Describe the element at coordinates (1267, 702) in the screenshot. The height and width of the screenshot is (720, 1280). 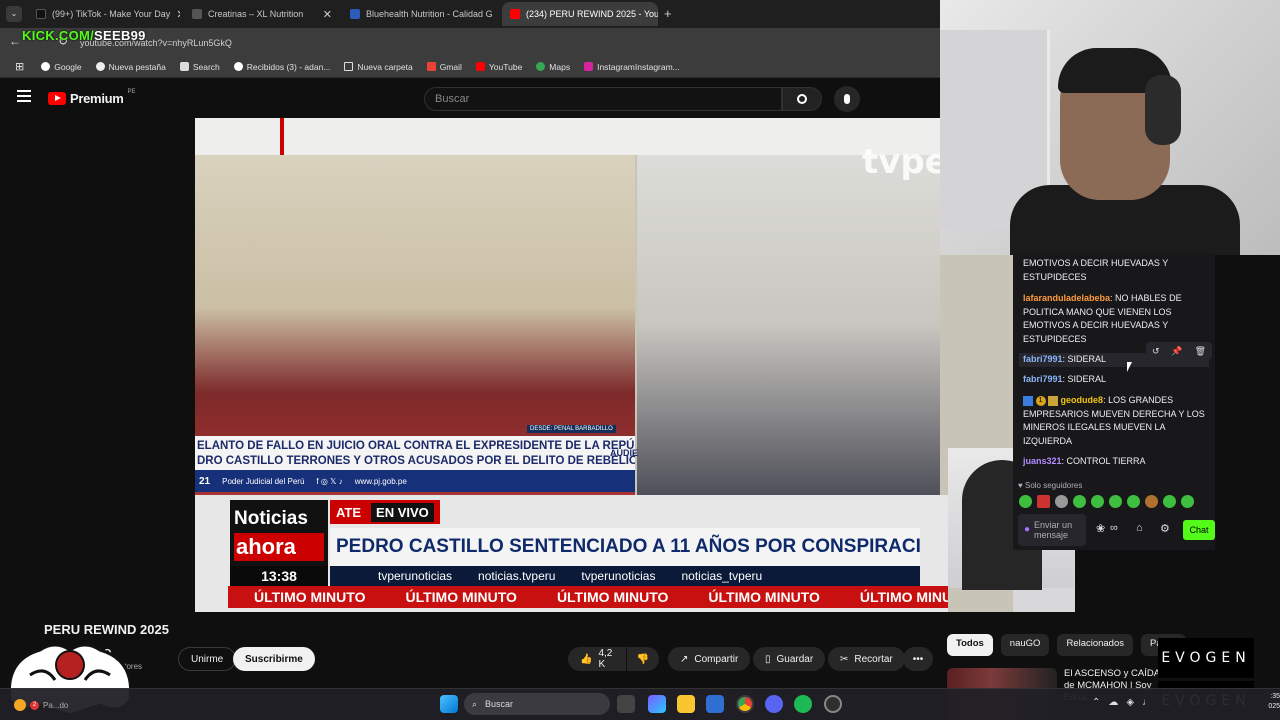
I see `taskbar-clock: :35 025` at that location.